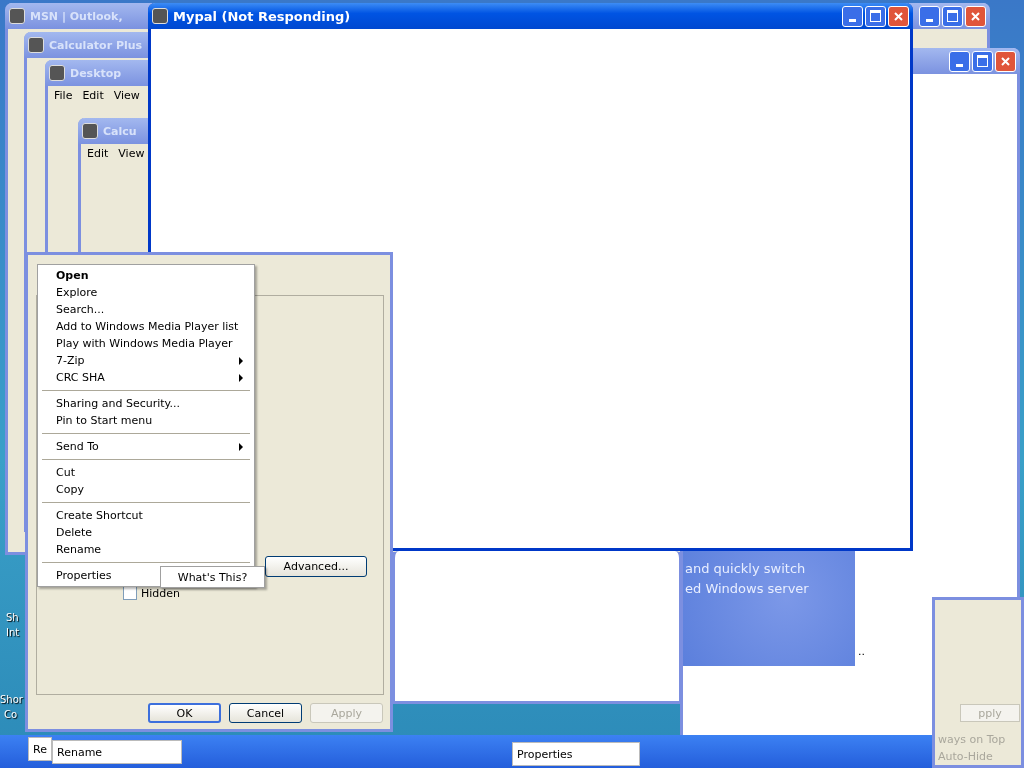 The height and width of the screenshot is (768, 1024). I want to click on menu-item: Open, so click(146, 275).